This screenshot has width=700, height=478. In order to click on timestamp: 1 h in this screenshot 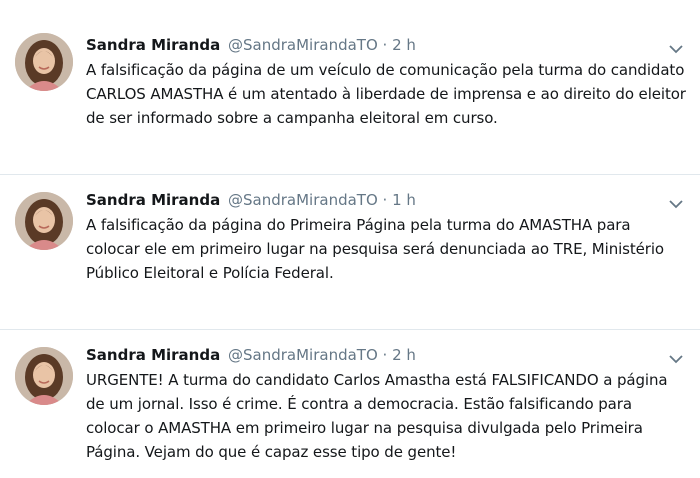, I will do `click(404, 200)`.